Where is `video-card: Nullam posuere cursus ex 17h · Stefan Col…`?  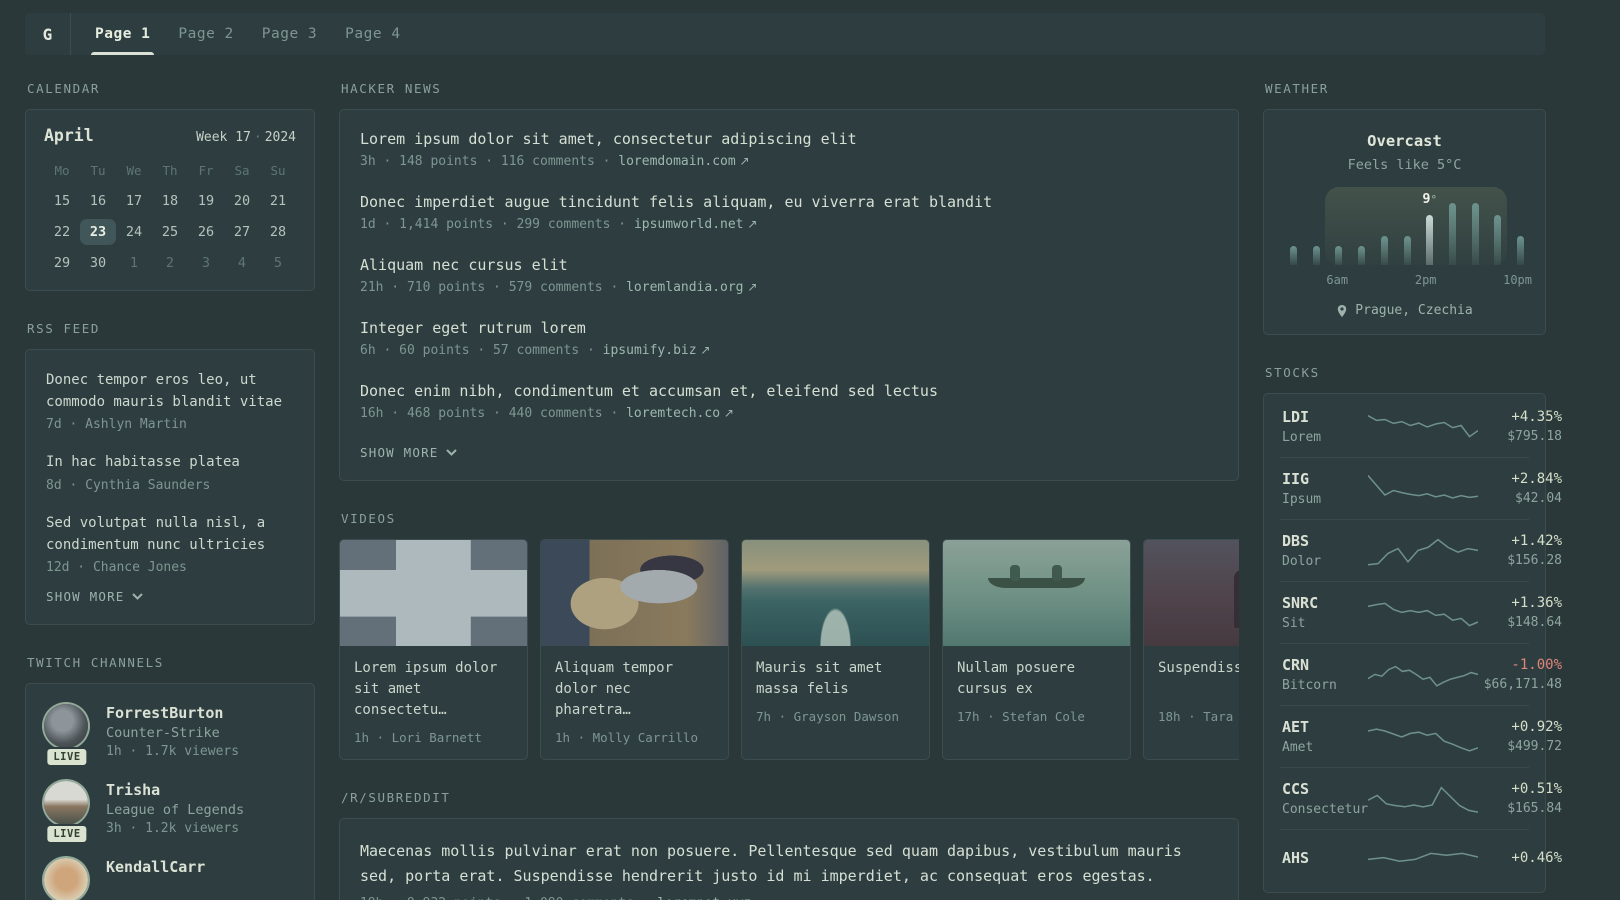 video-card: Nullam posuere cursus ex 17h · Stefan Col… is located at coordinates (1036, 649).